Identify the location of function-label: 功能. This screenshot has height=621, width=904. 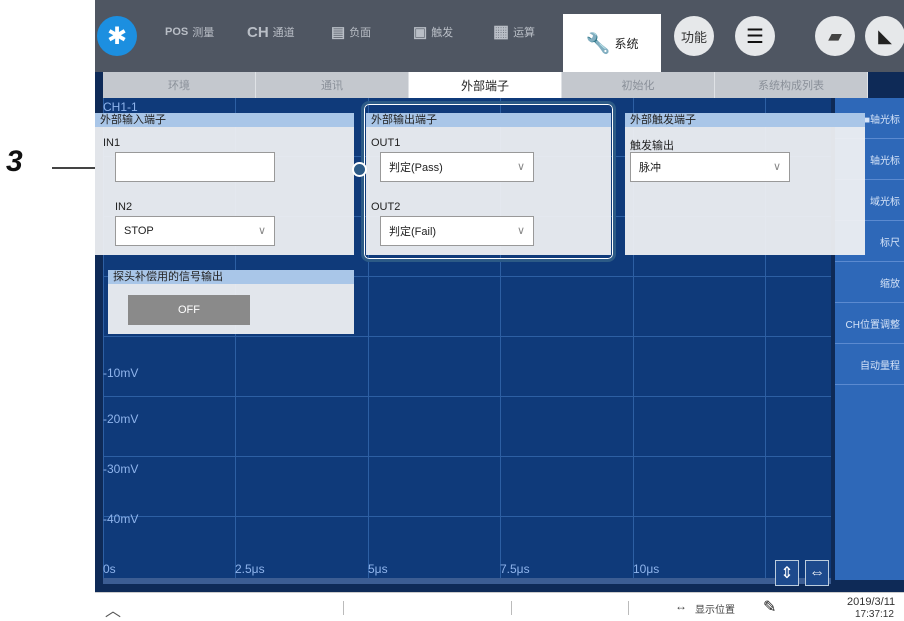
(693, 37).